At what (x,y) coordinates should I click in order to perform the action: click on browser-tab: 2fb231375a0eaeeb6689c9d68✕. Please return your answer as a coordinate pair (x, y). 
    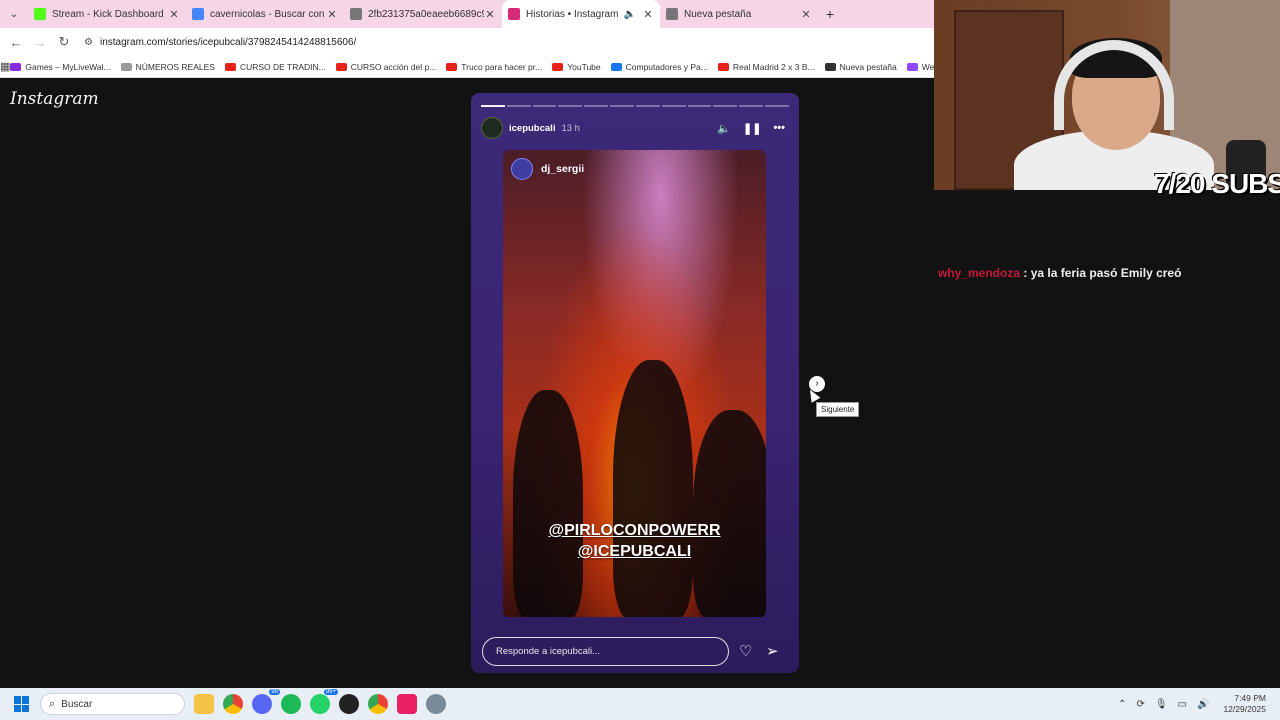
    Looking at the image, I should click on (423, 14).